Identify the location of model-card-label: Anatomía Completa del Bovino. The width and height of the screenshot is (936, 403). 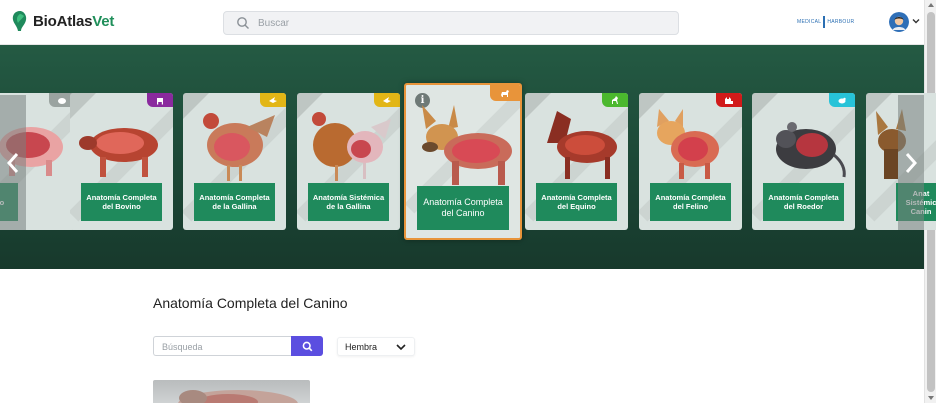
(121, 202).